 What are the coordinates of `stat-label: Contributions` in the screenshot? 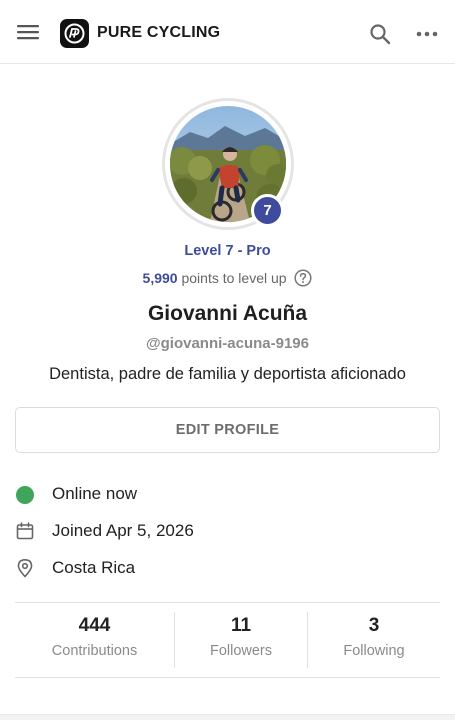 It's located at (94, 651).